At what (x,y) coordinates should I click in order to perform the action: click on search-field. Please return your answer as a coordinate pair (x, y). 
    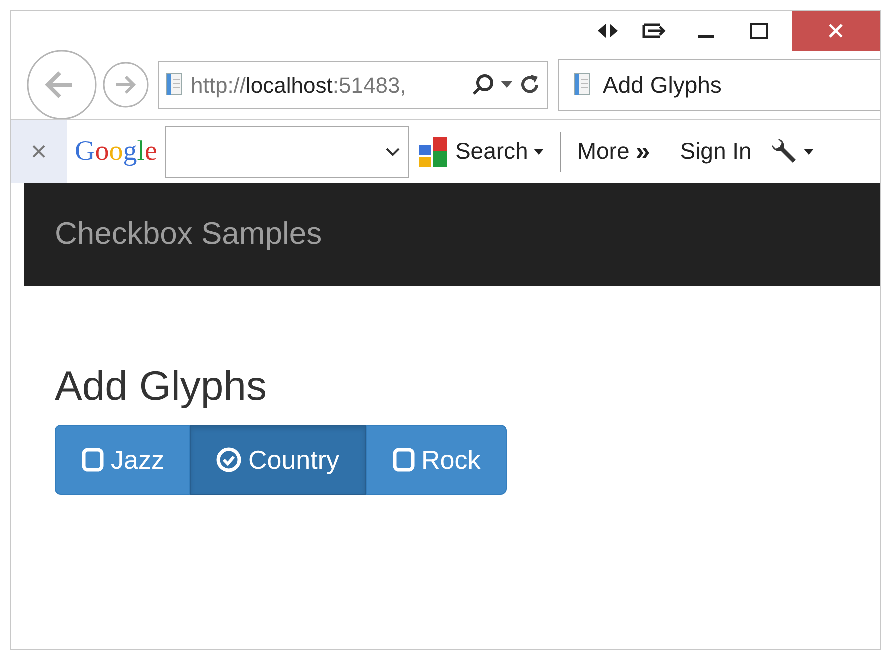
    Looking at the image, I should click on (287, 152).